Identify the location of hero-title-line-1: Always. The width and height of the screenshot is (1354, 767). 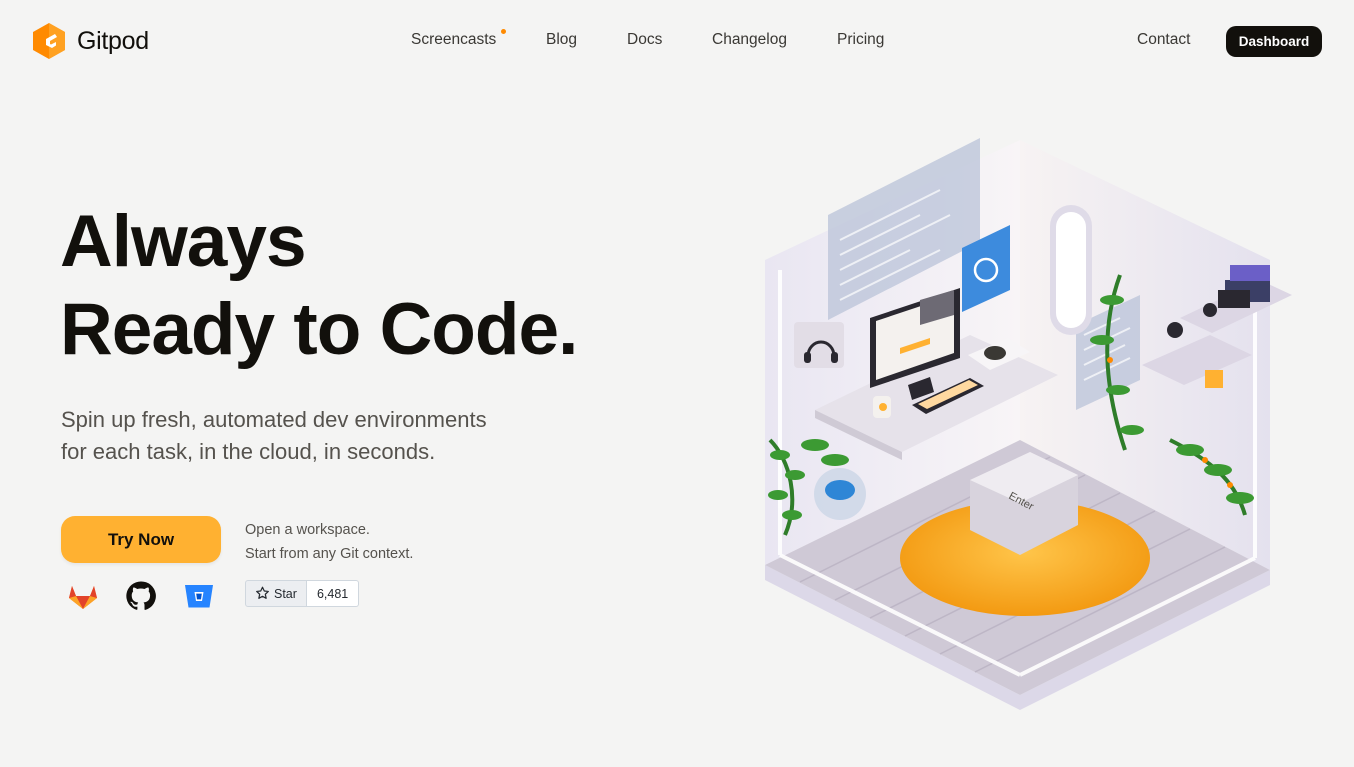
(183, 241).